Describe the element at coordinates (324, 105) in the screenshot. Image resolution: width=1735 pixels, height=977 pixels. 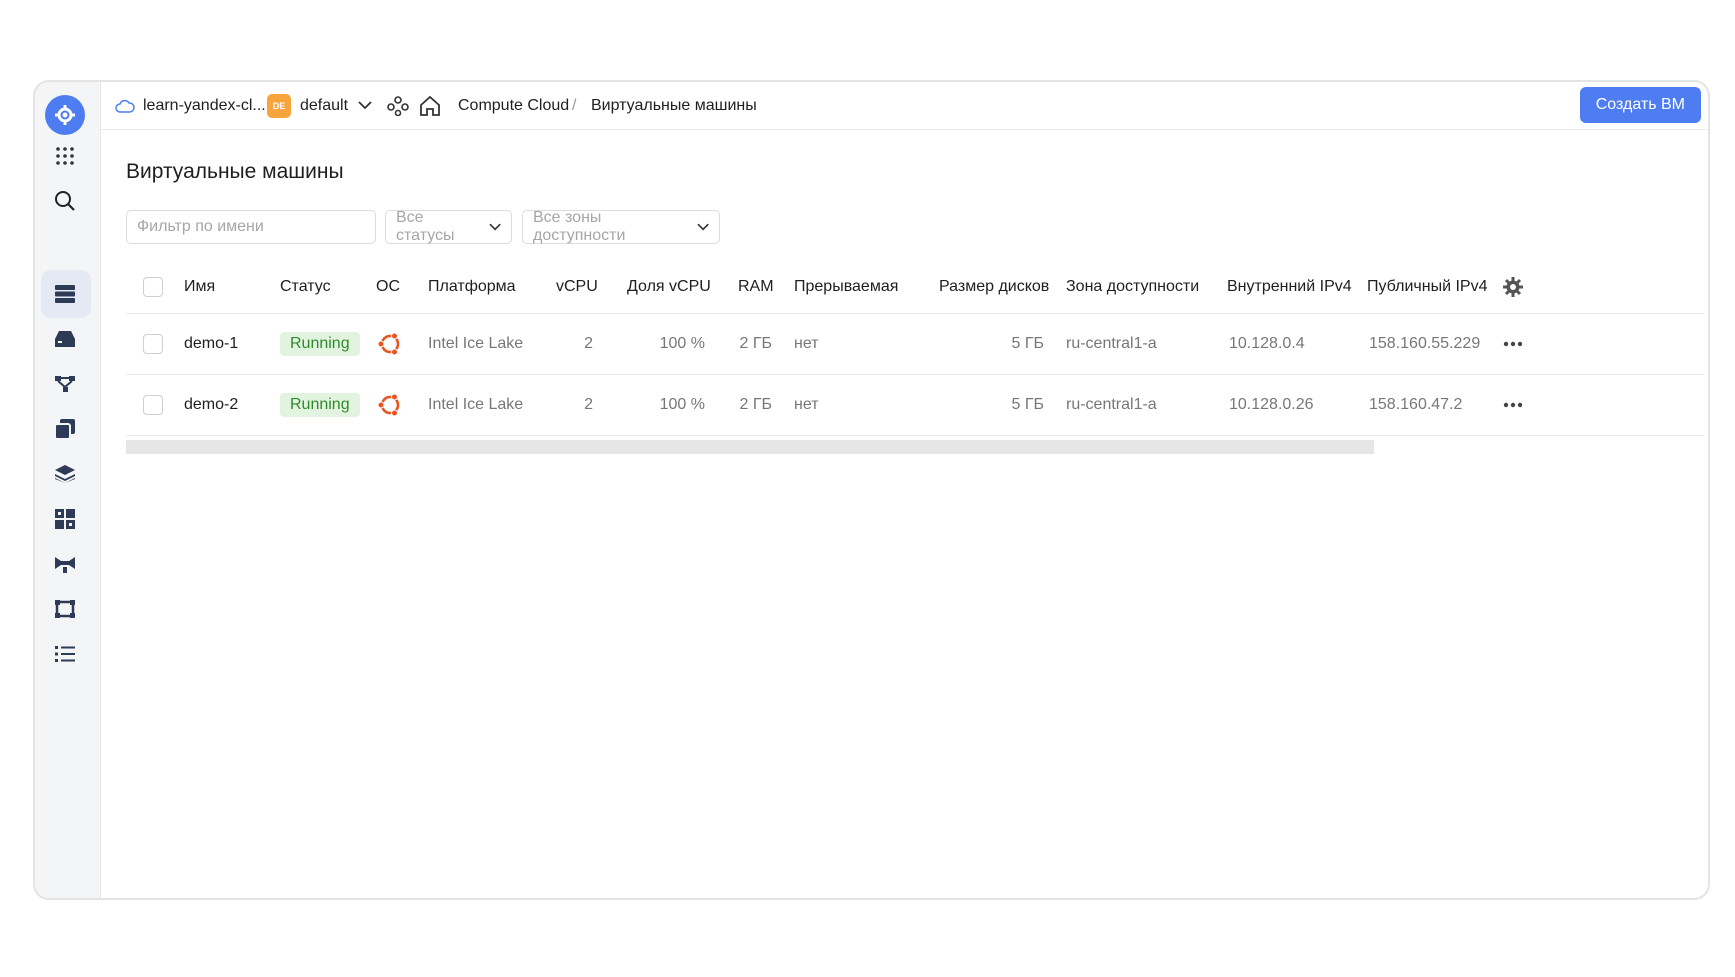
I see `folder-name: default` at that location.